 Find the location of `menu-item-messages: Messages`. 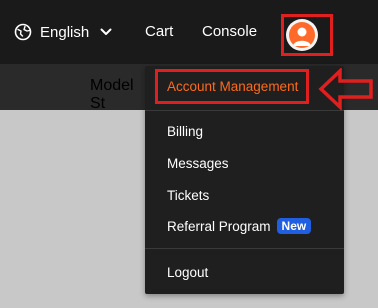

menu-item-messages: Messages is located at coordinates (198, 164).